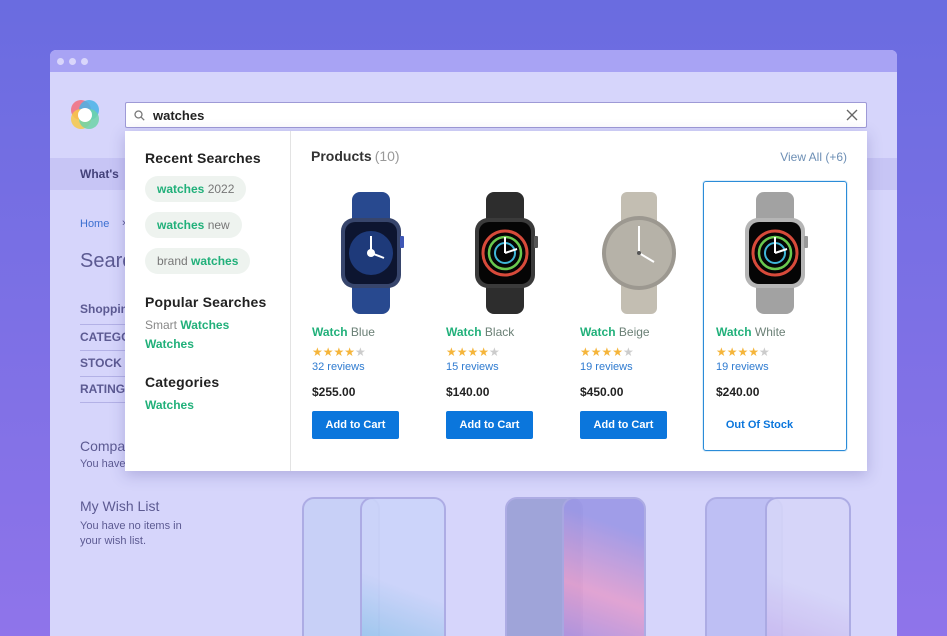  Describe the element at coordinates (371, 253) in the screenshot. I see `watch-blue-image` at that location.